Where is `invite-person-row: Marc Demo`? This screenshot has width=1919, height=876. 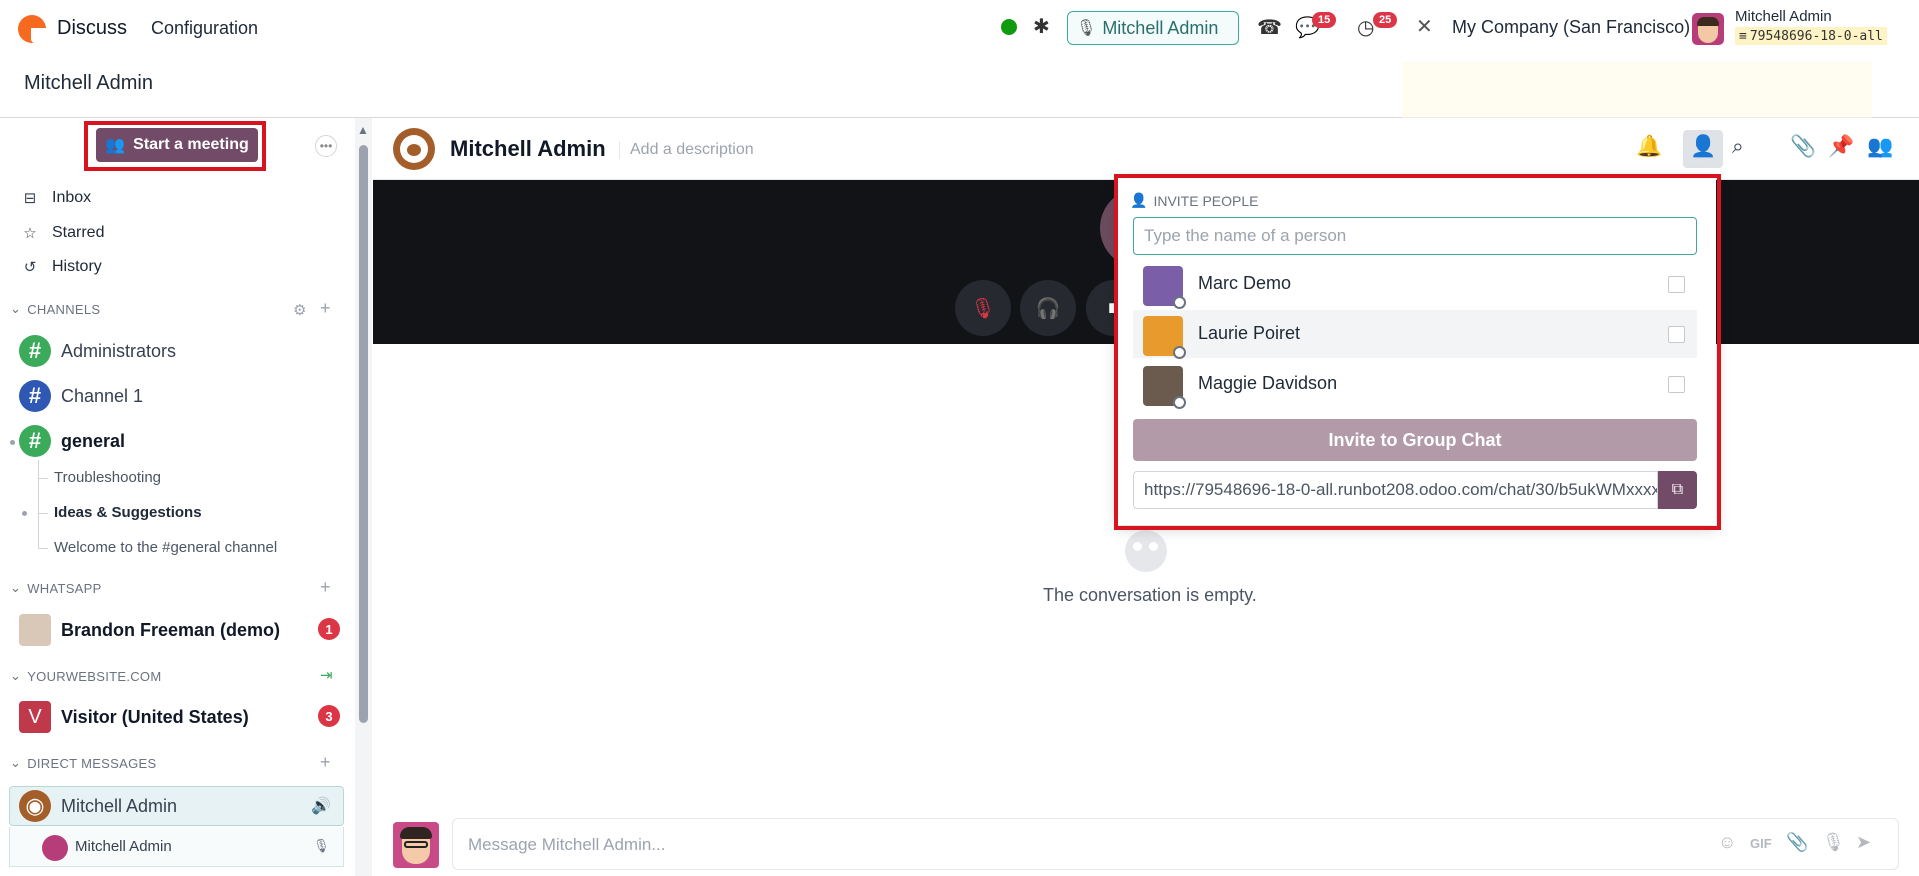
invite-person-row: Marc Demo is located at coordinates (1415, 284).